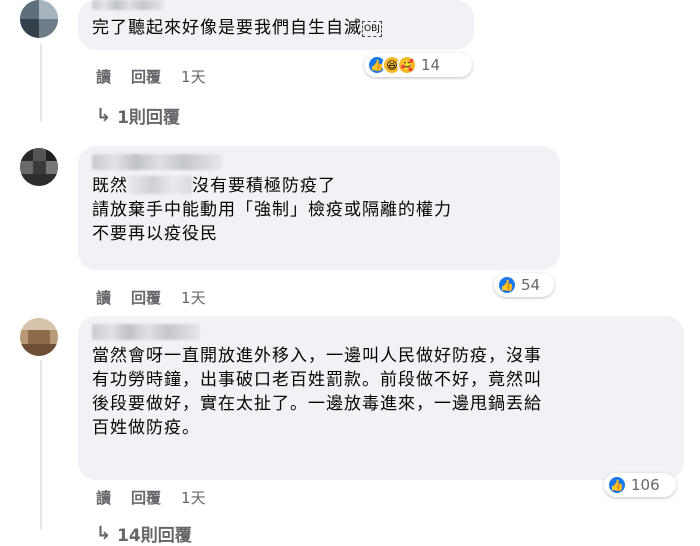 The width and height of the screenshot is (700, 546). Describe the element at coordinates (407, 65) in the screenshot. I see `care-icon: 🥰` at that location.